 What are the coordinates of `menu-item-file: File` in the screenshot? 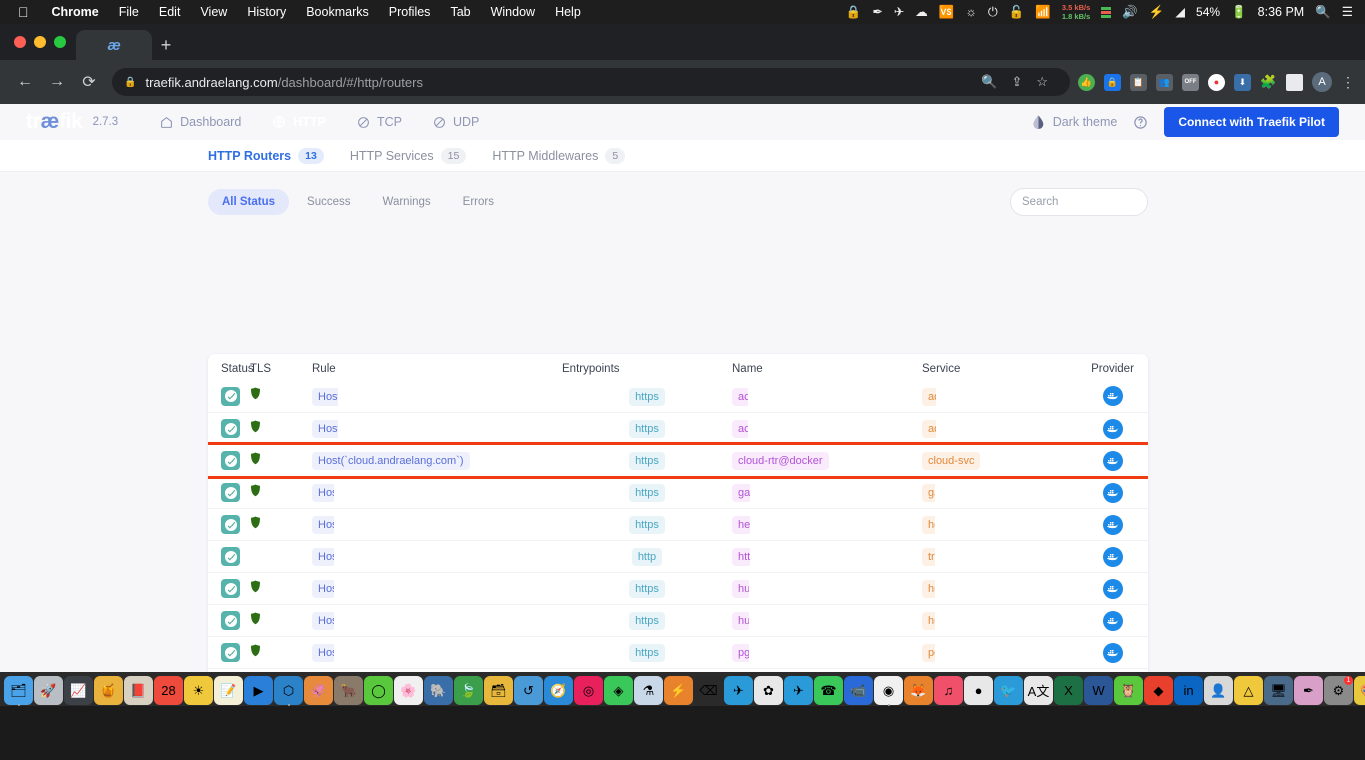 It's located at (129, 12).